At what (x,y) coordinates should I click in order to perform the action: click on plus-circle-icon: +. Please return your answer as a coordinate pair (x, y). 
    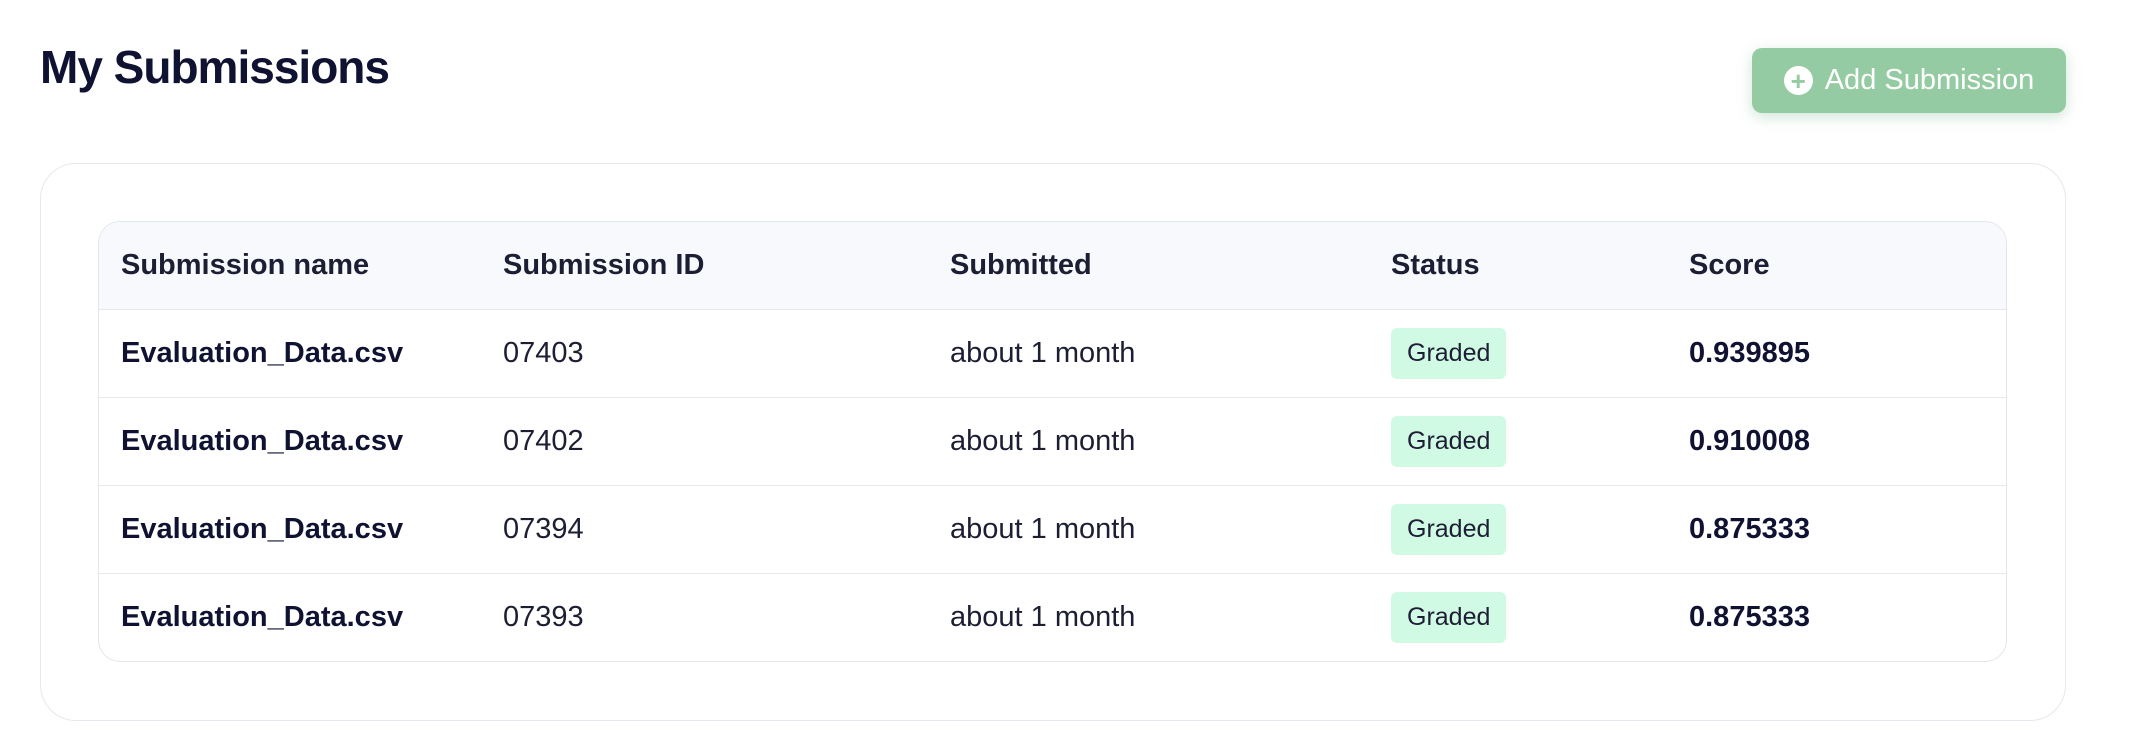
    Looking at the image, I should click on (1798, 80).